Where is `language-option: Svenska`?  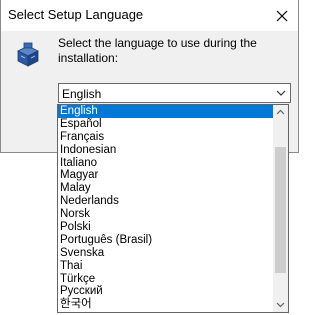
language-option: Svenska is located at coordinates (165, 253).